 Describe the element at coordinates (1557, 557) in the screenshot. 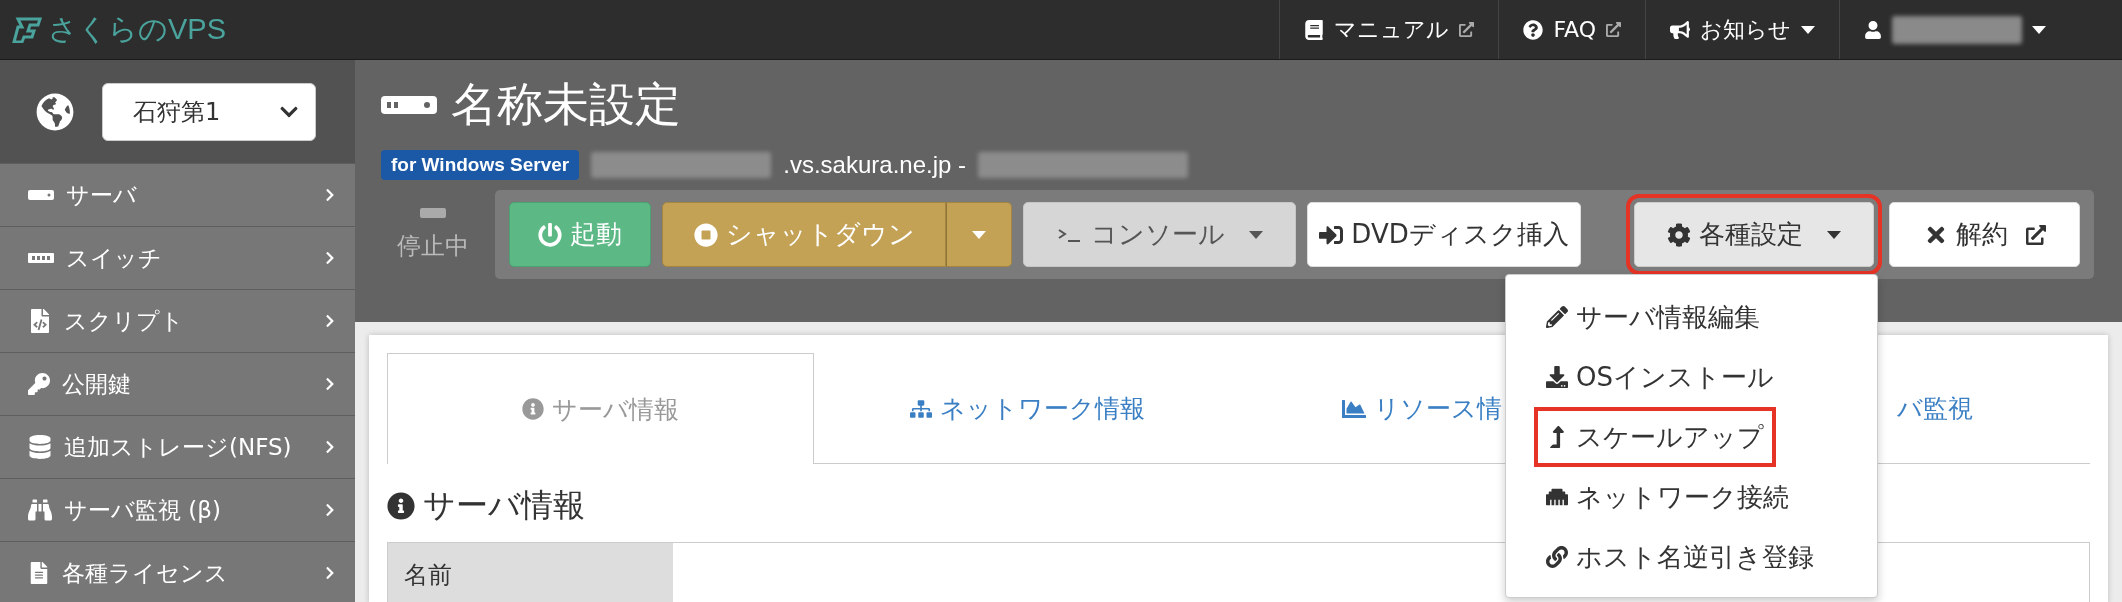

I see `link-icon` at that location.